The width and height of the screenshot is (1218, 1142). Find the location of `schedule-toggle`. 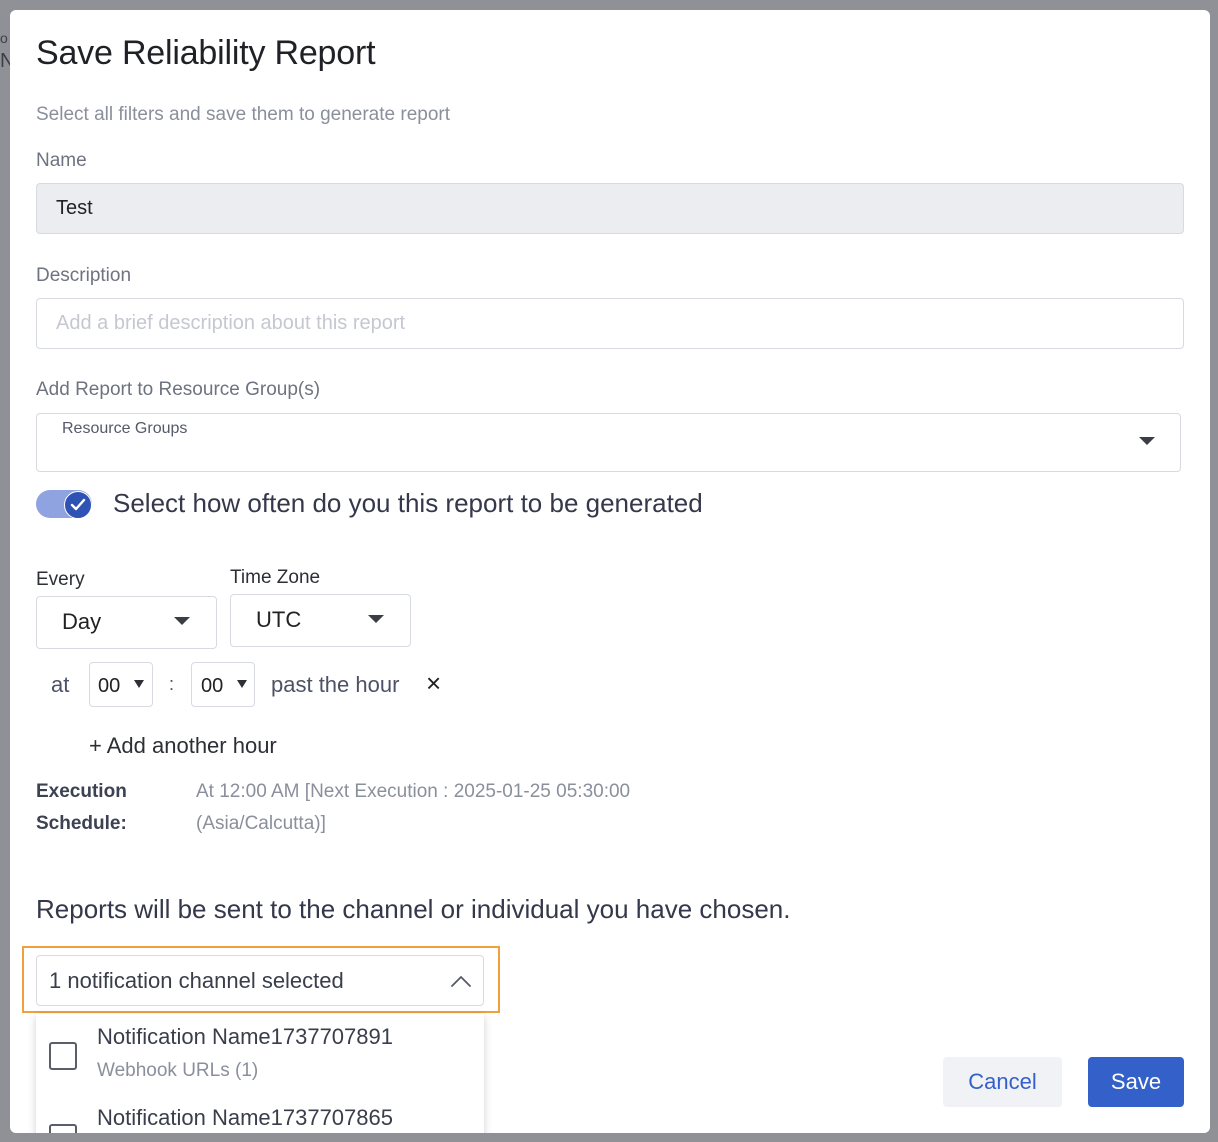

schedule-toggle is located at coordinates (64, 504).